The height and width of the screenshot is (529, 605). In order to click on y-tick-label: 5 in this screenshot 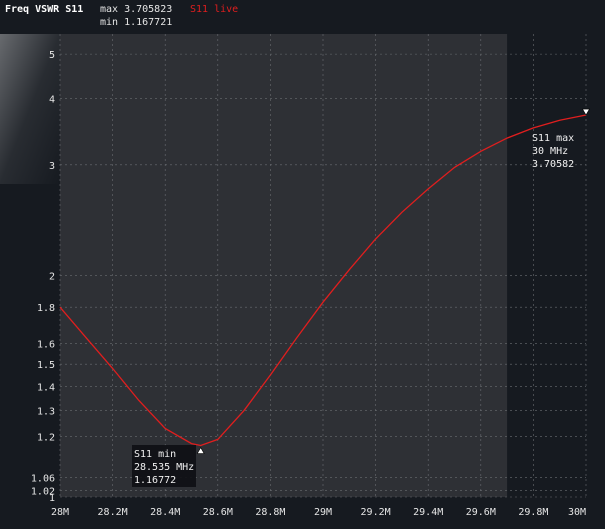, I will do `click(52, 55)`.